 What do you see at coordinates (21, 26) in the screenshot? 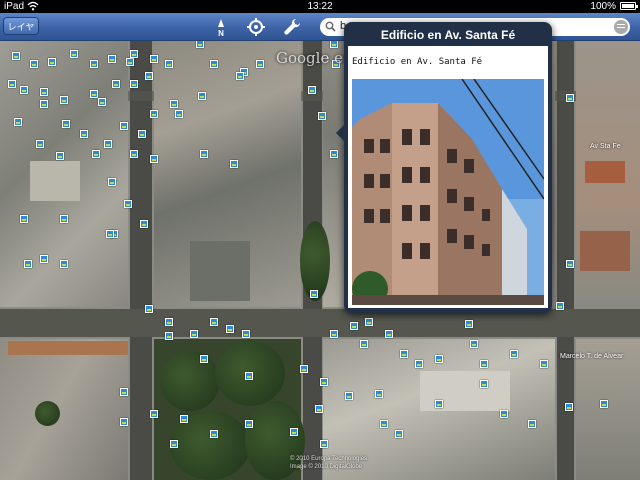
I see `layers-button: レイヤ` at bounding box center [21, 26].